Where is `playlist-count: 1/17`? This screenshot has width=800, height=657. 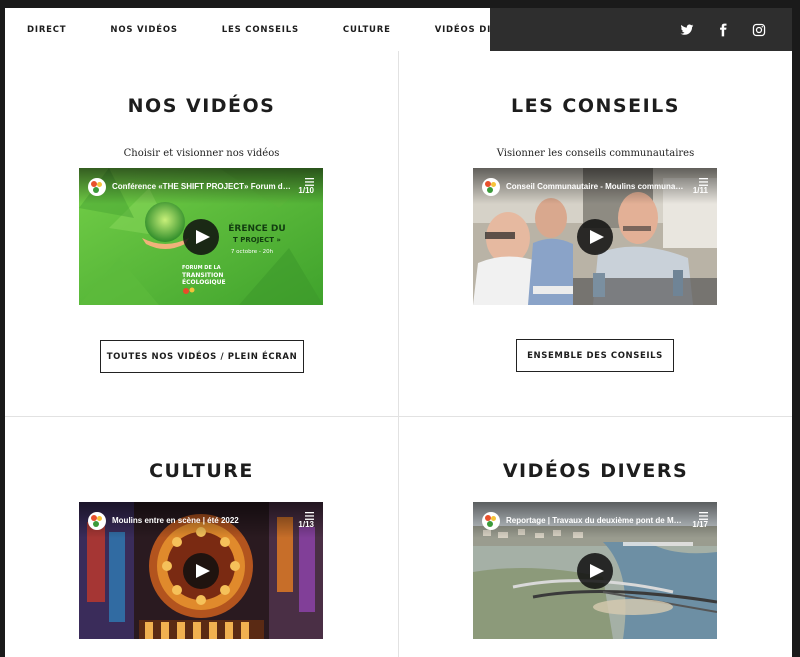 playlist-count: 1/17 is located at coordinates (700, 524).